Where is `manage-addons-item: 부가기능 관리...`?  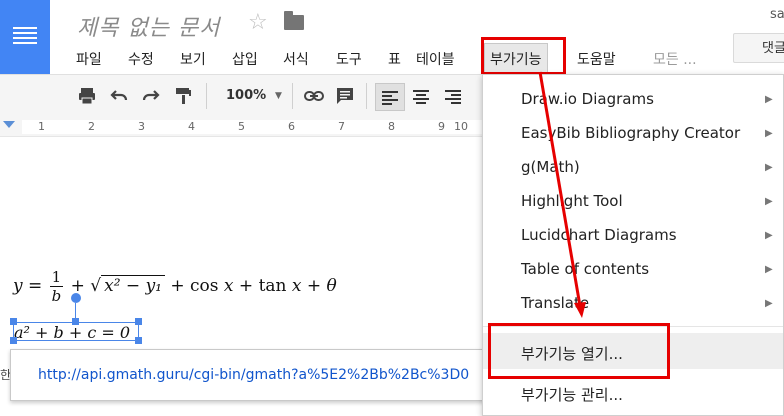
manage-addons-item: 부가기능 관리... is located at coordinates (572, 394).